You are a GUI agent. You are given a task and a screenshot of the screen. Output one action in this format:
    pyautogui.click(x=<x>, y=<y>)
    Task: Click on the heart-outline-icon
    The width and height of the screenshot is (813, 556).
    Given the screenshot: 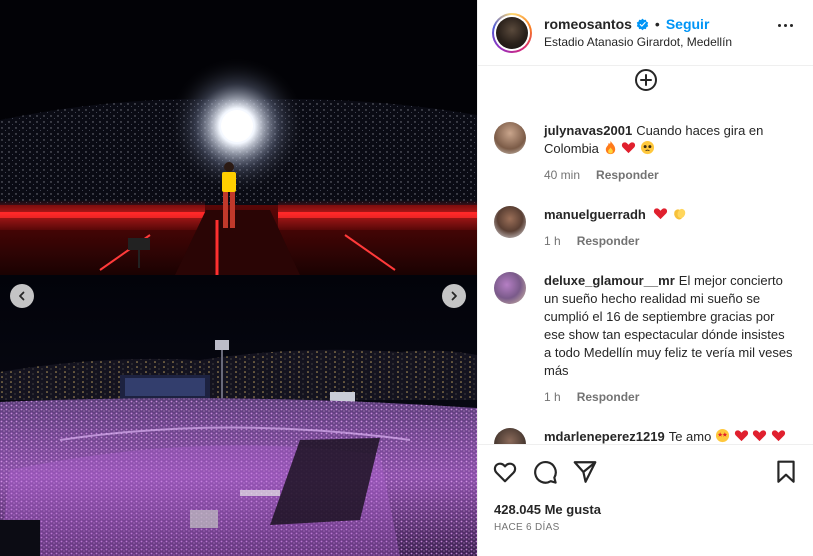 What is the action you would take?
    pyautogui.click(x=505, y=472)
    